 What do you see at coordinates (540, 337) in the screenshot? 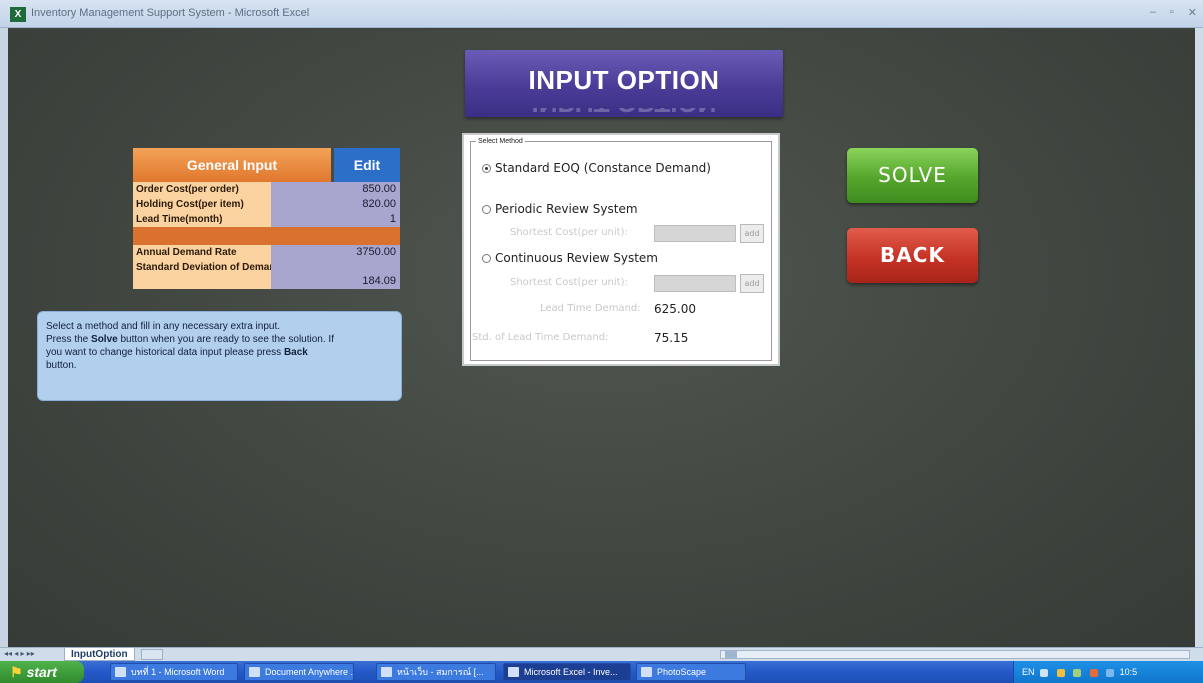
I see `std-lead-time-demand-label: Std. of Lead Time Demand:` at bounding box center [540, 337].